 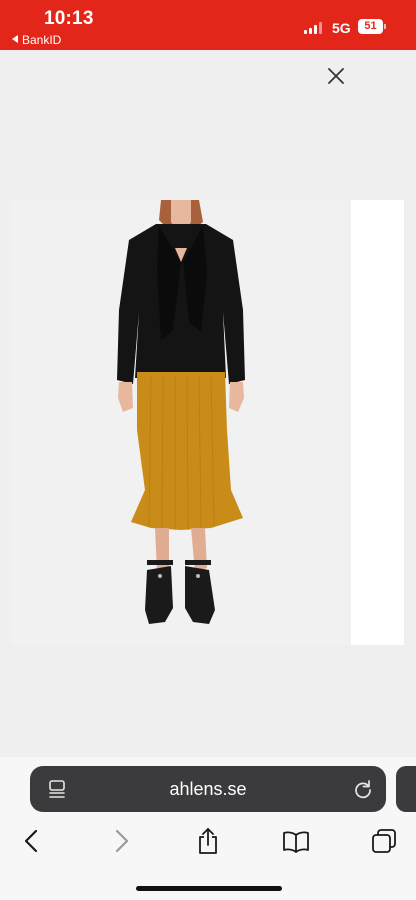 What do you see at coordinates (406, 789) in the screenshot?
I see `next-tab-preview` at bounding box center [406, 789].